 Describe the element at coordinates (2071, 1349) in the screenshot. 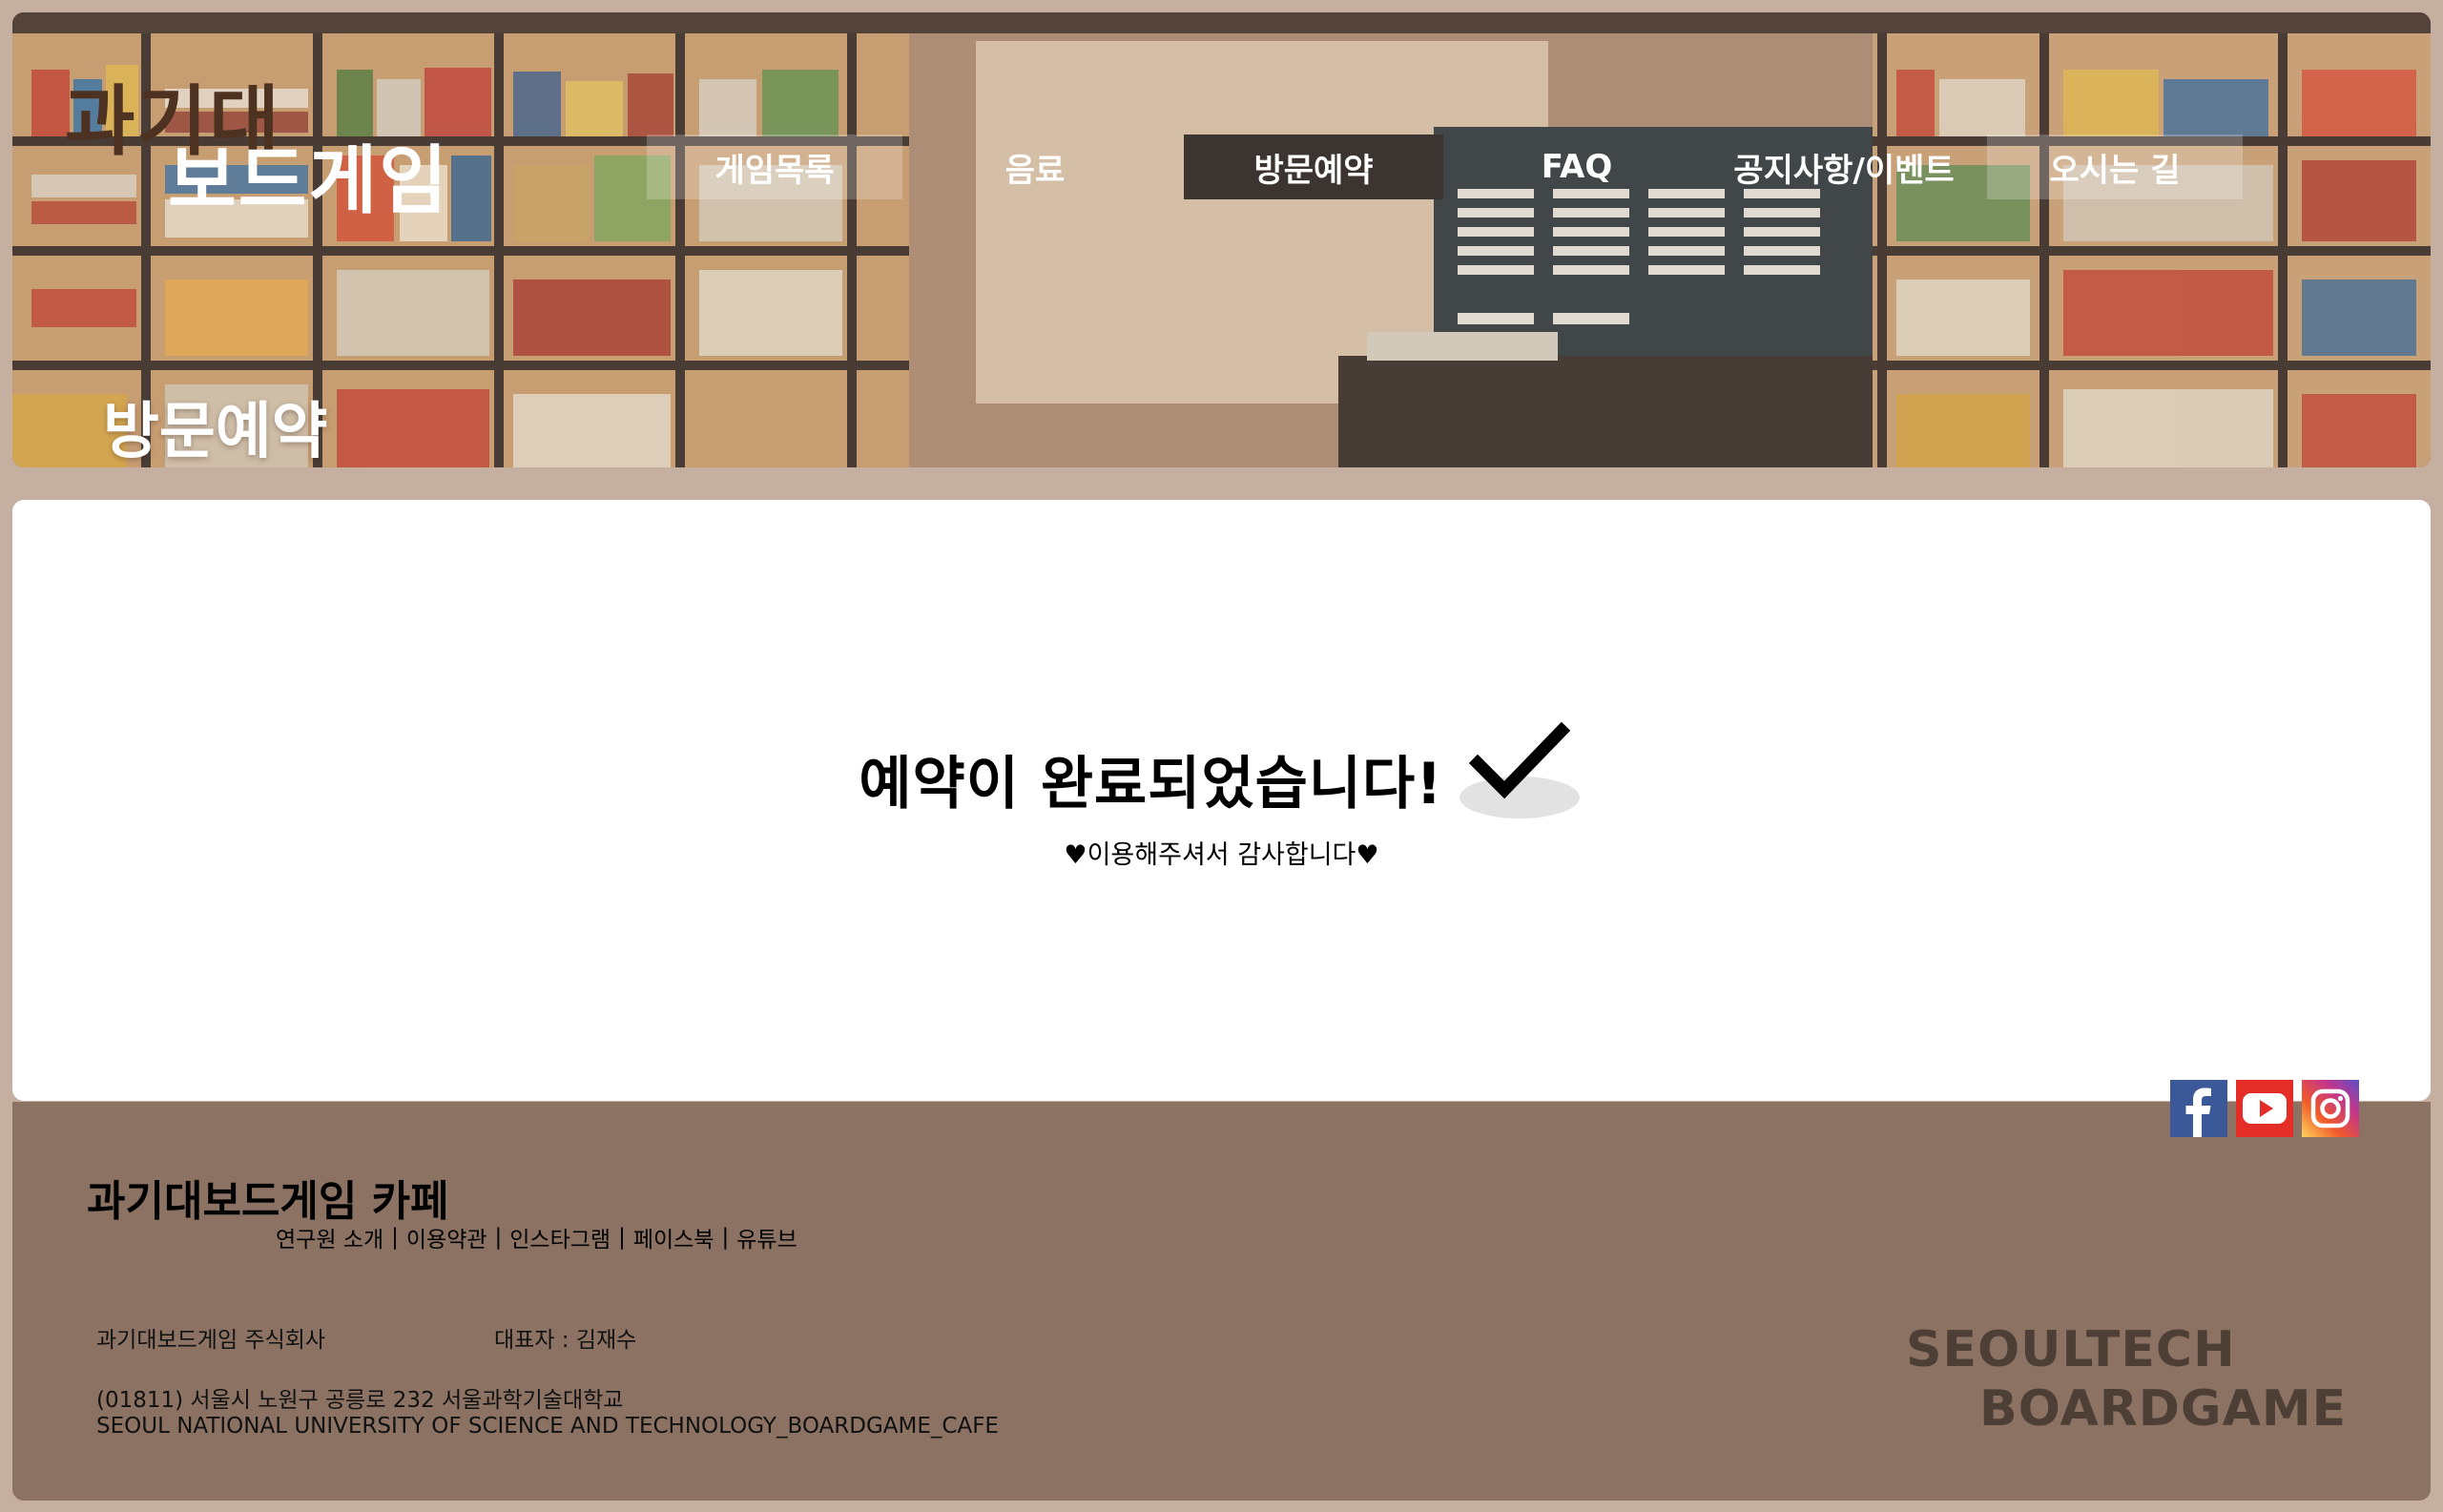

I see `footer-brand-line1: SEOULTECH` at that location.